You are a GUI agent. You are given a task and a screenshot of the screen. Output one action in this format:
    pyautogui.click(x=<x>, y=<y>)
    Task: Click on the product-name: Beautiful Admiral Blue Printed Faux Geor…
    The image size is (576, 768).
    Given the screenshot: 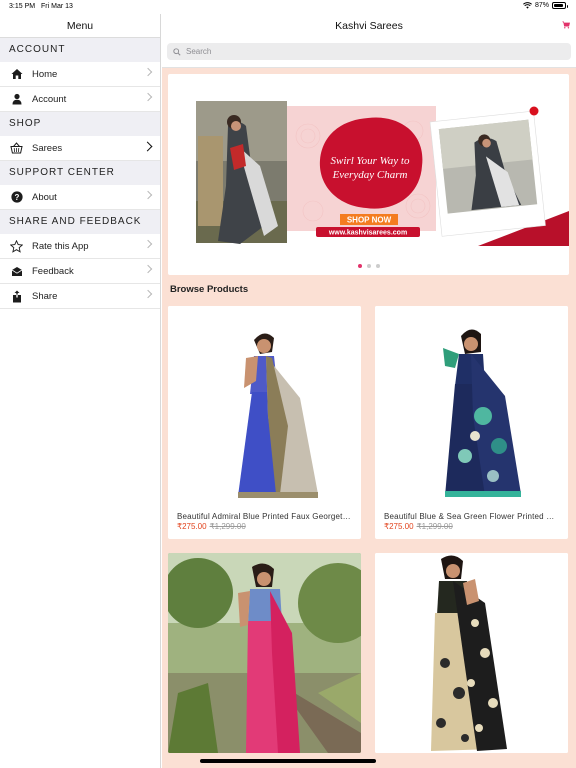 What is the action you would take?
    pyautogui.click(x=269, y=516)
    